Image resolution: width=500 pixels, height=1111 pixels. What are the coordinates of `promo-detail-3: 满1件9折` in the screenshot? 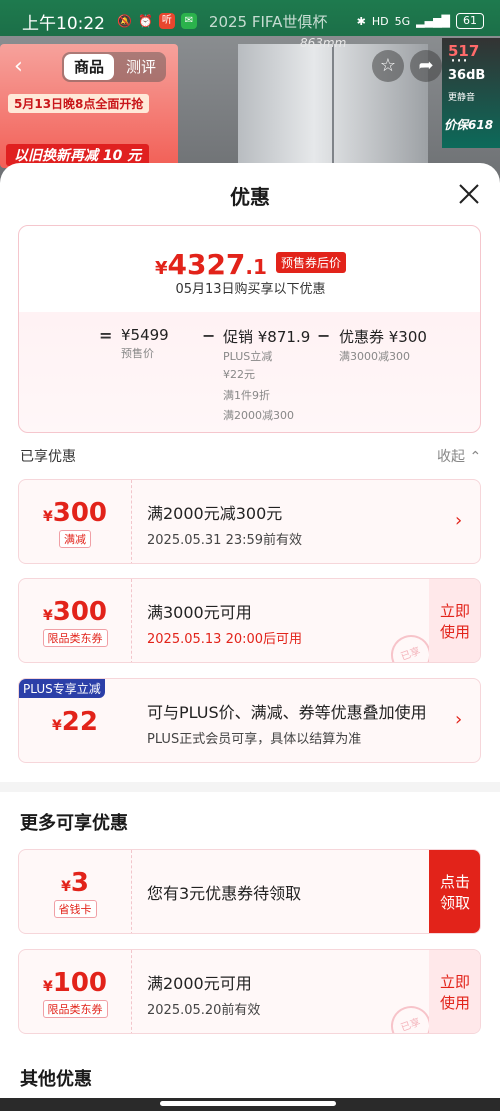 It's located at (246, 395).